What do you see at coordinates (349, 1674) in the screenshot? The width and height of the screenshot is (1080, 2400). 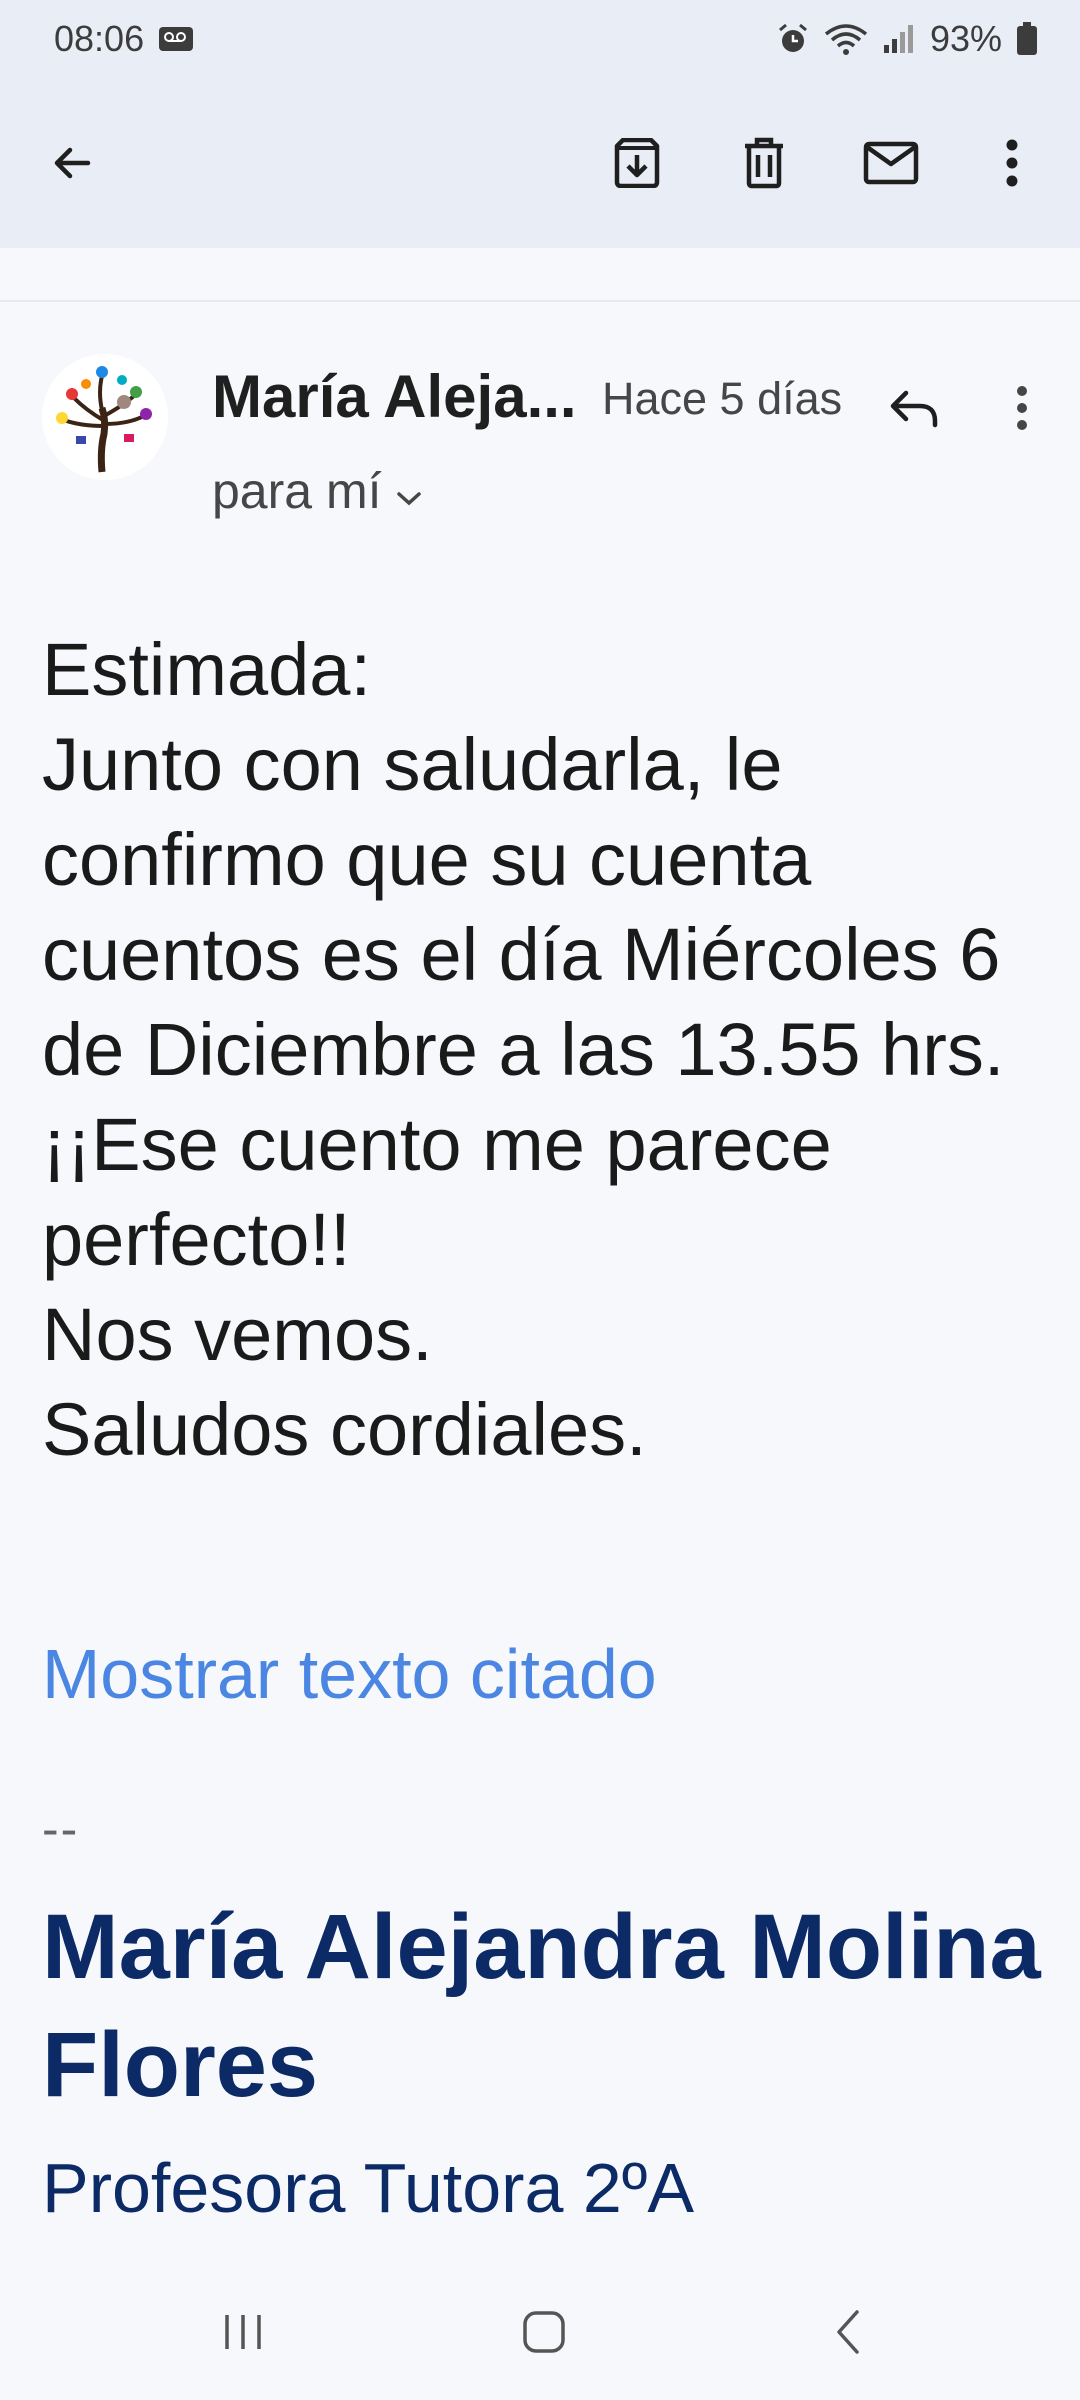 I see `show-quoted-text-link: Mostrar texto citado` at bounding box center [349, 1674].